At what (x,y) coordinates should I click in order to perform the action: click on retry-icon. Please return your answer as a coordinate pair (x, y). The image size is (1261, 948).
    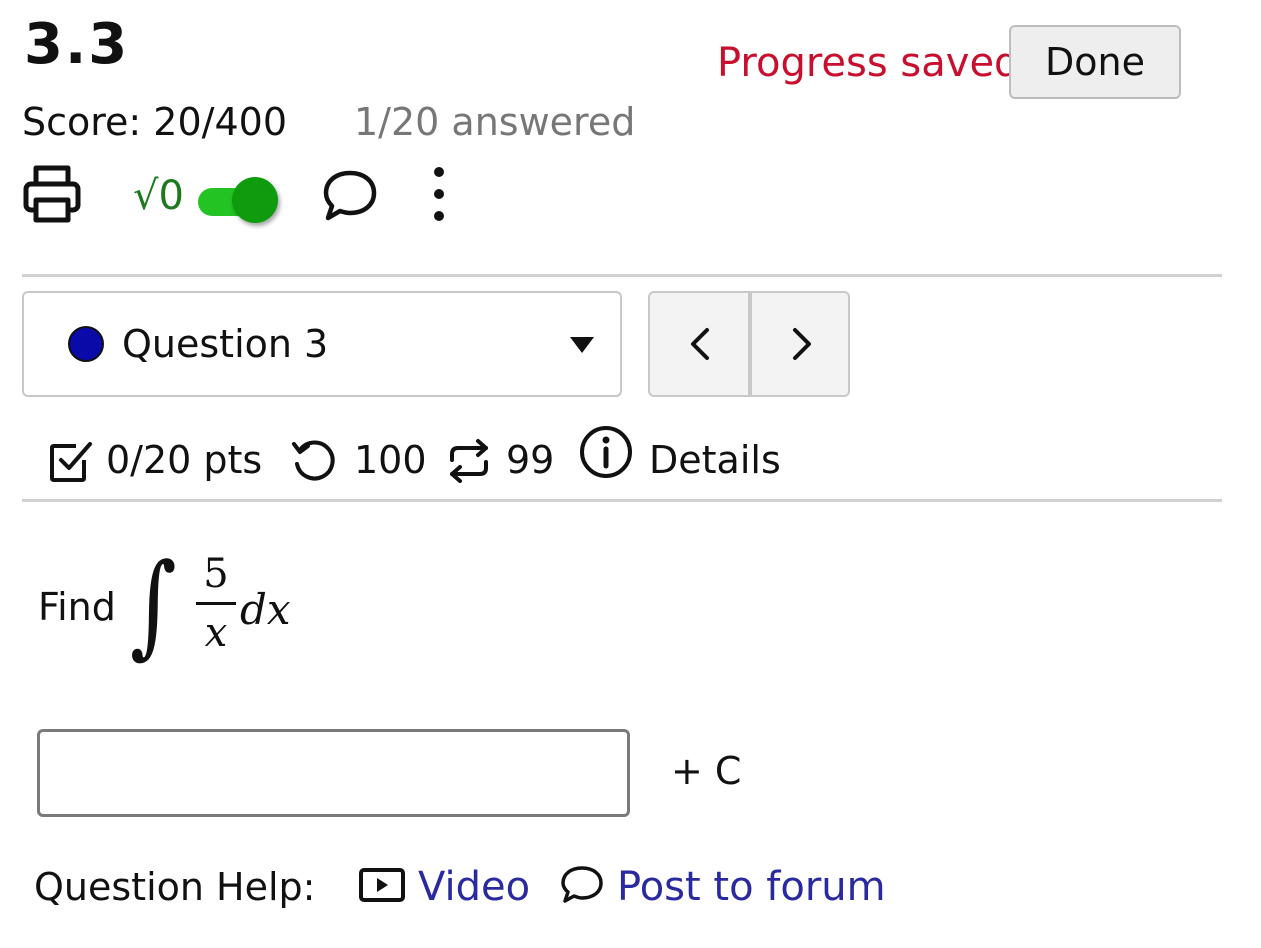
    Looking at the image, I should click on (313, 460).